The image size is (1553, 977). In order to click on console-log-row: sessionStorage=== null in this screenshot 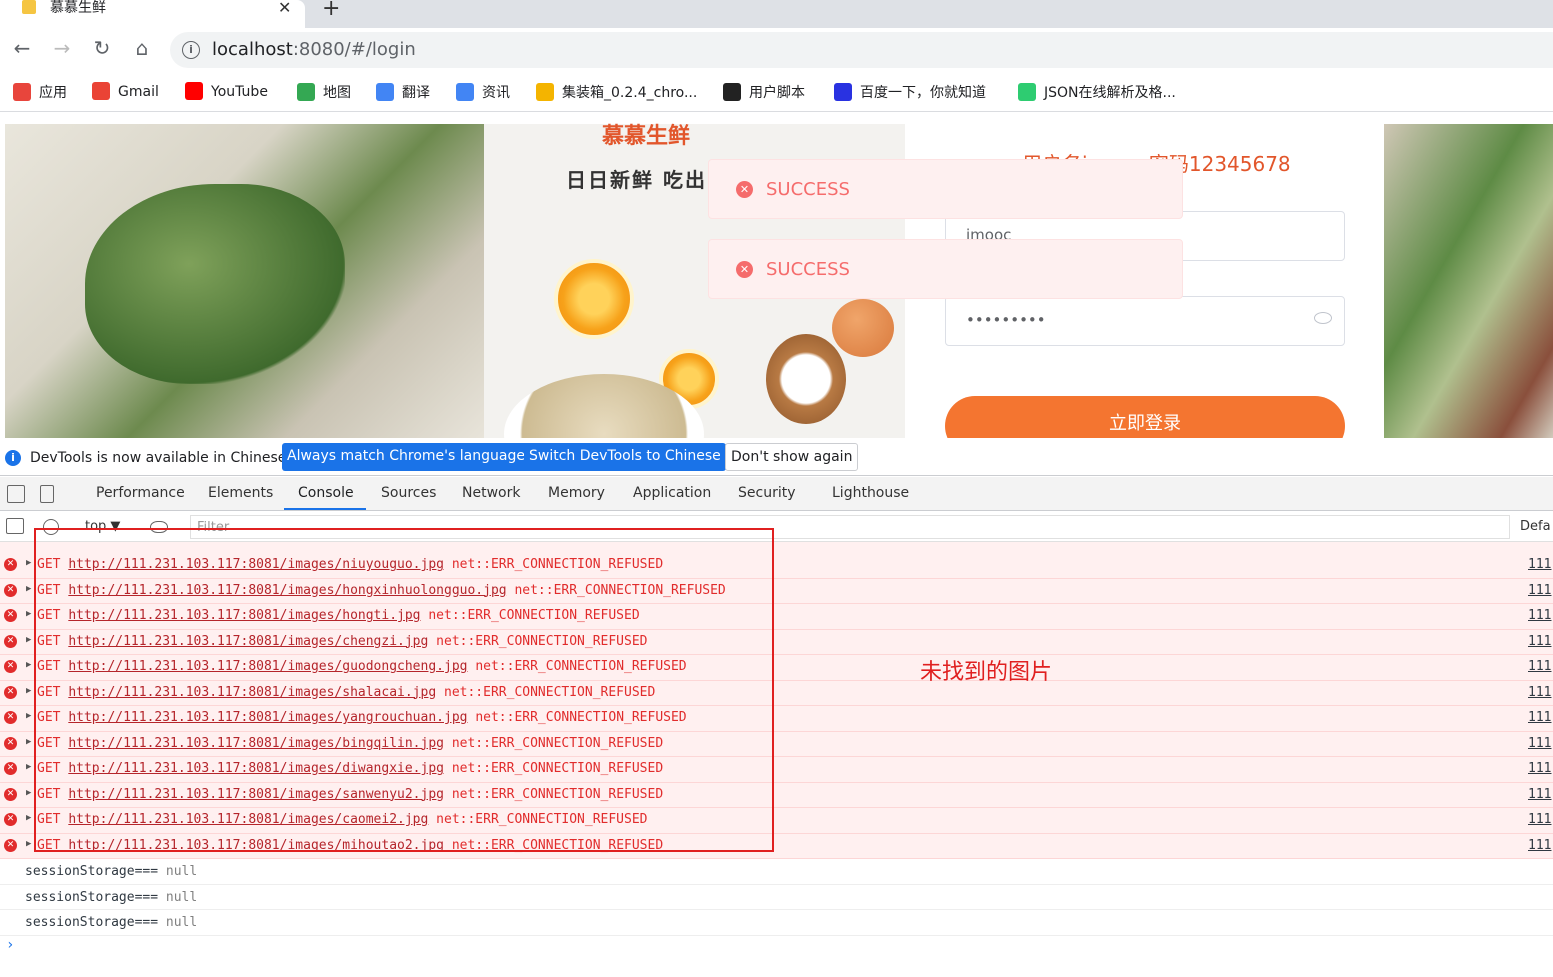, I will do `click(776, 872)`.